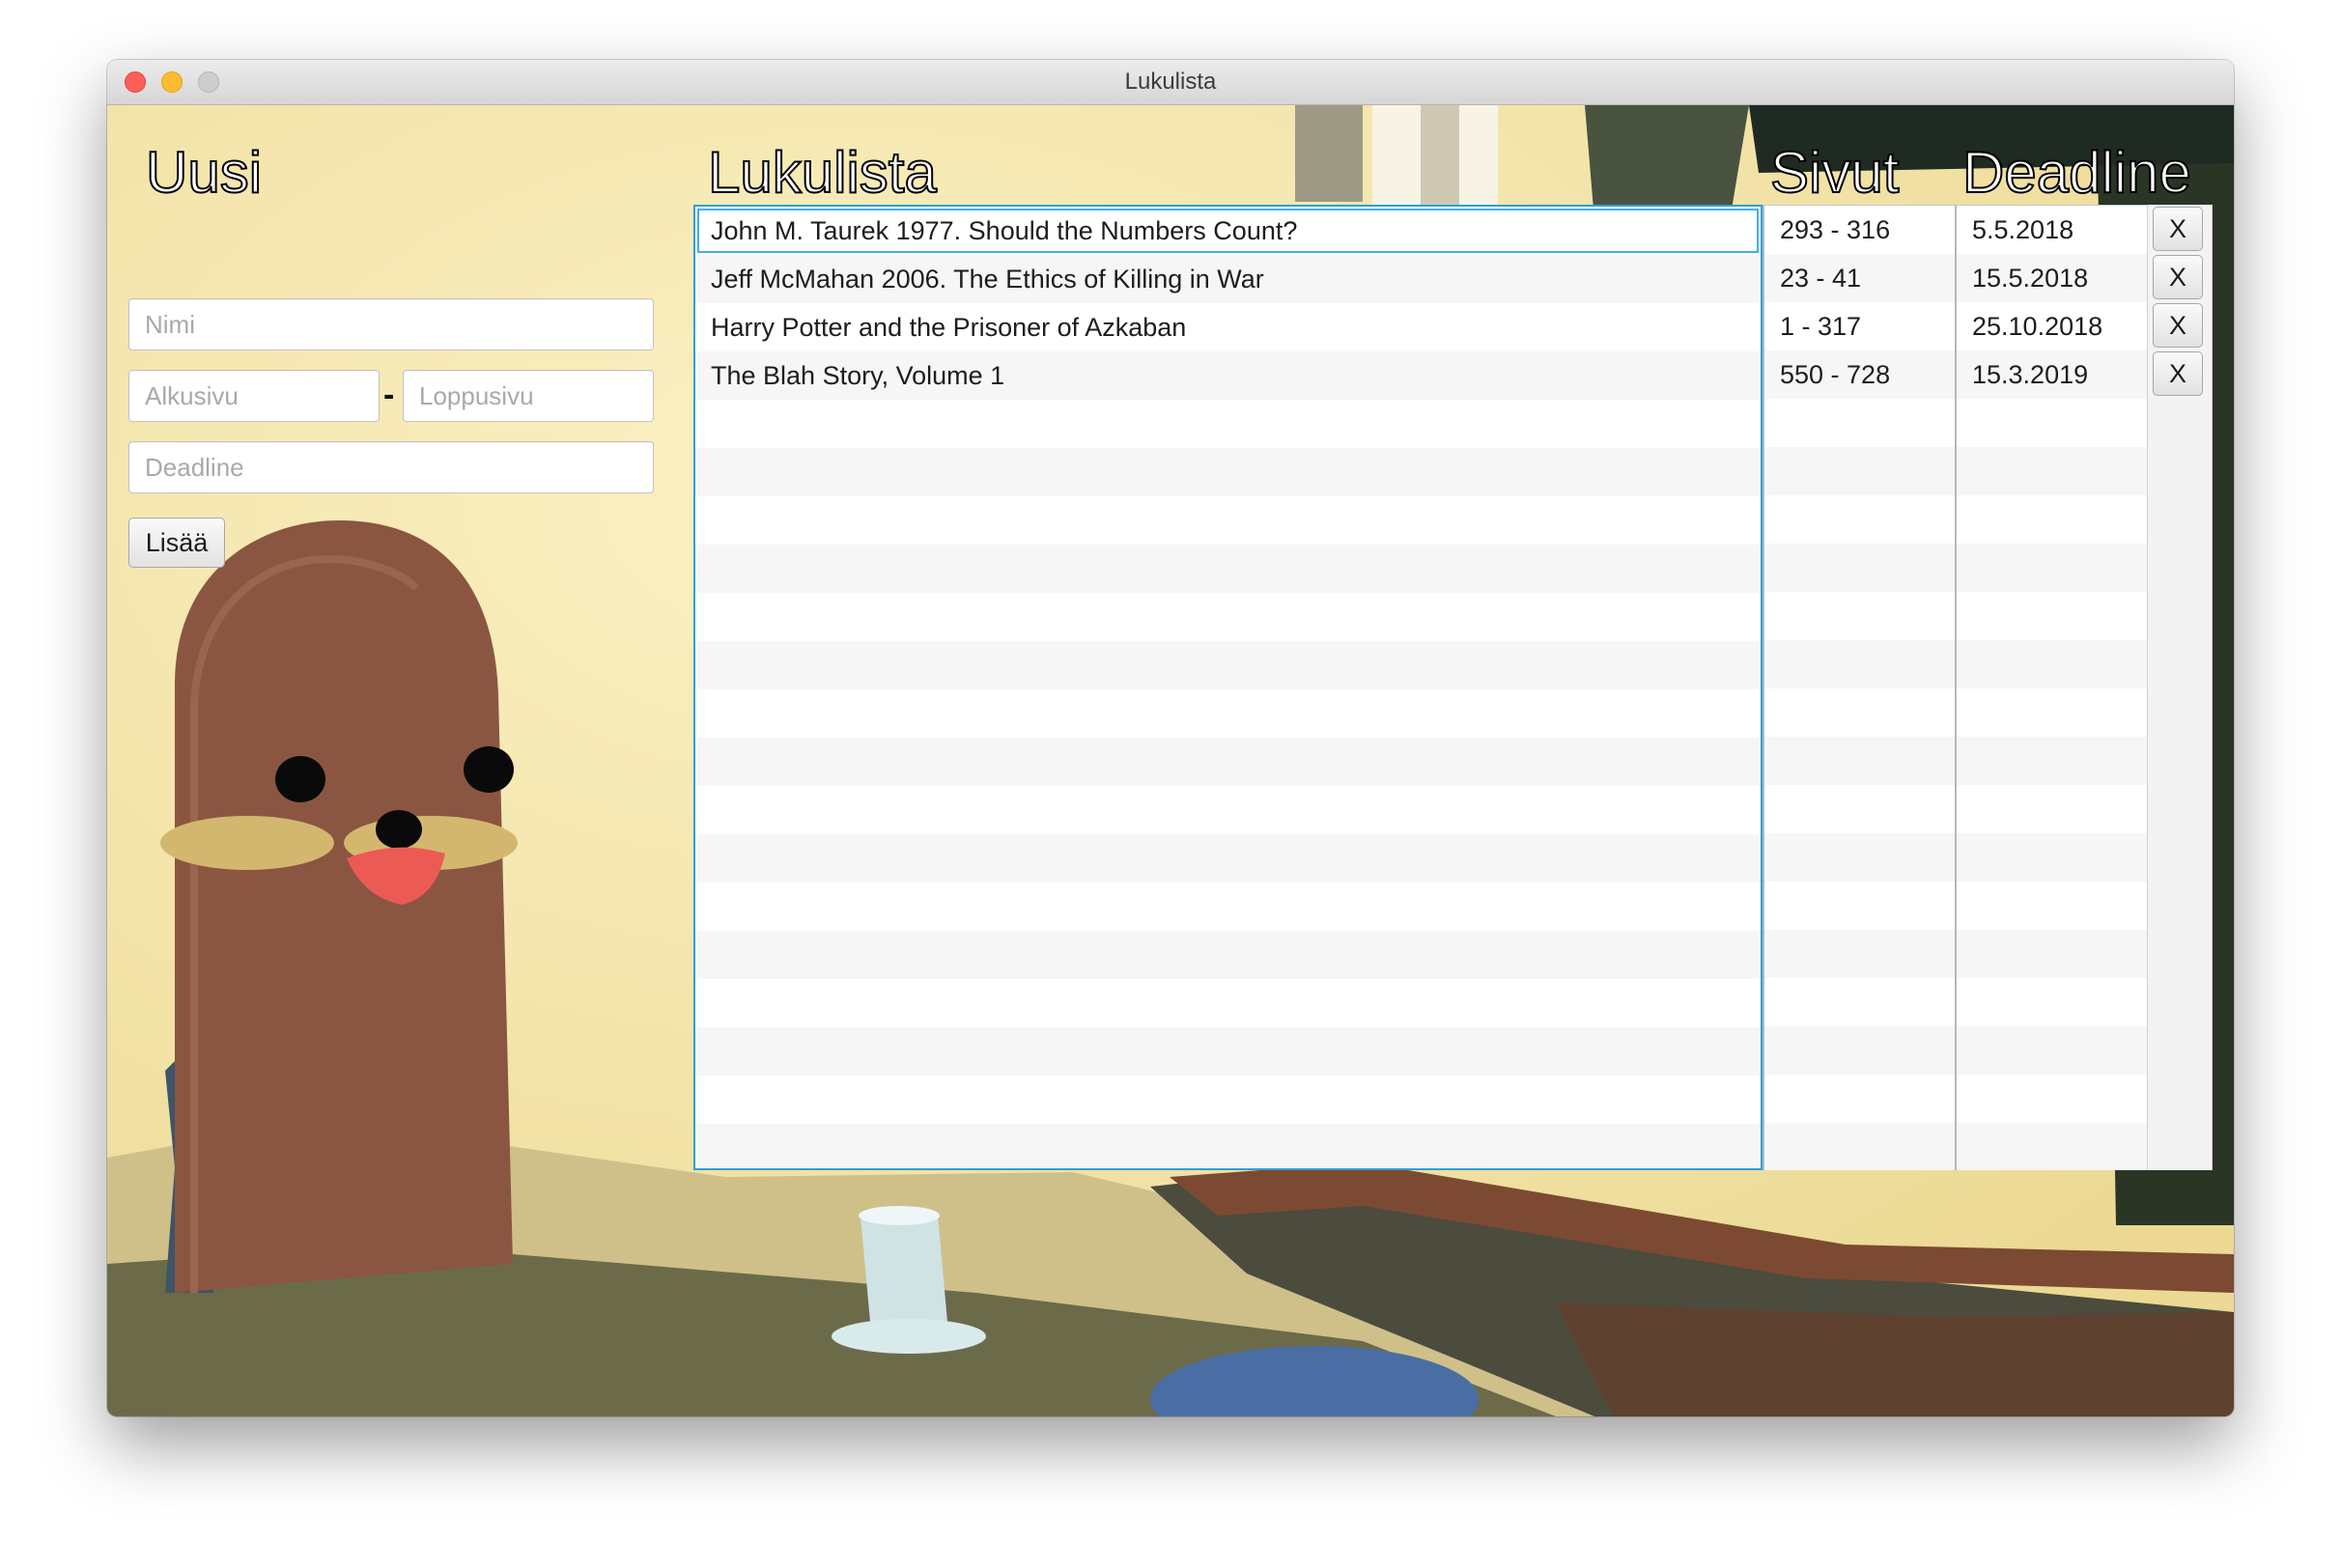 This screenshot has width=2341, height=1568. Describe the element at coordinates (2180, 687) in the screenshot. I see `delete-column: X X X X` at that location.